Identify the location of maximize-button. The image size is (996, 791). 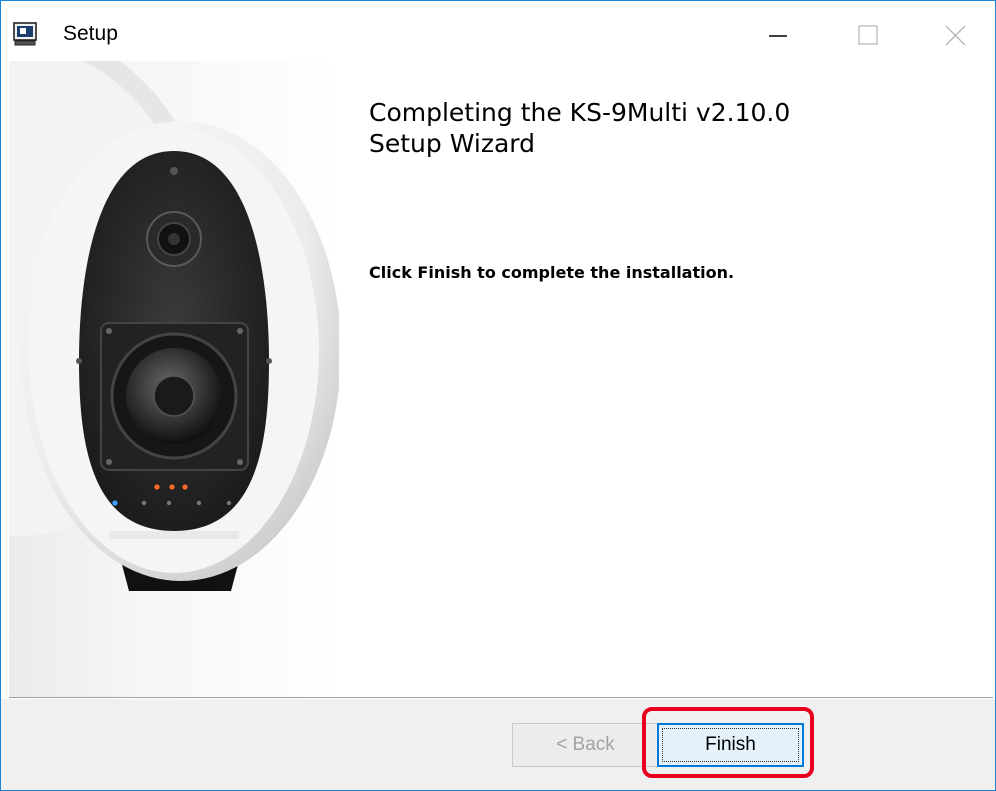
(868, 31).